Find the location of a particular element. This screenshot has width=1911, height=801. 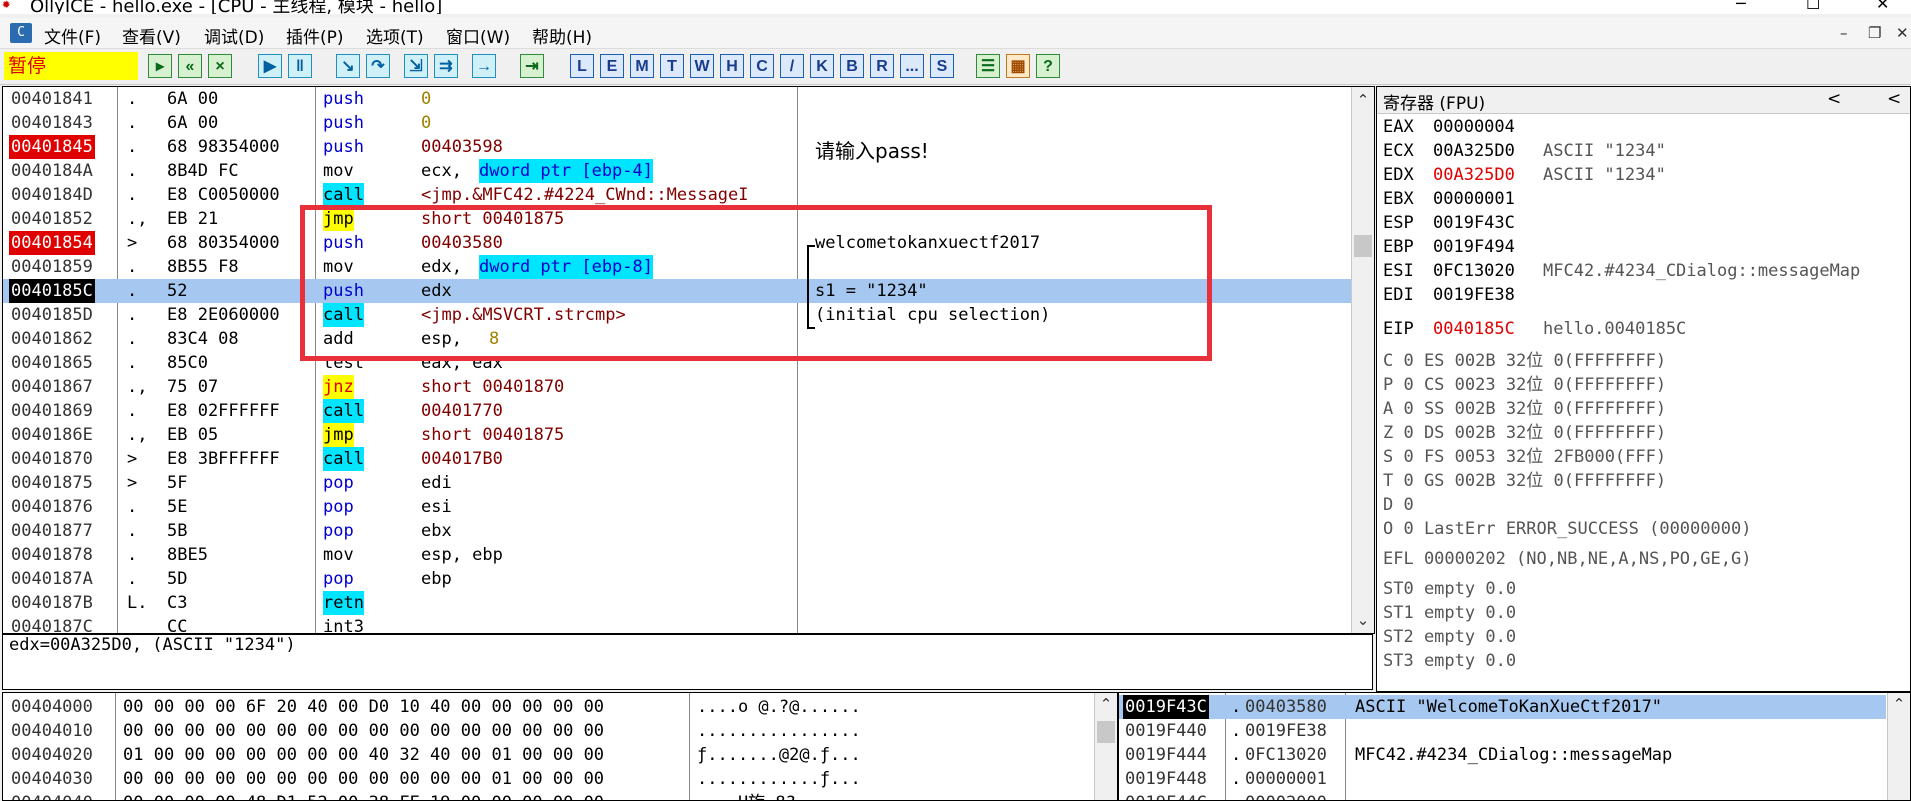

threads-window-button: T is located at coordinates (672, 66).